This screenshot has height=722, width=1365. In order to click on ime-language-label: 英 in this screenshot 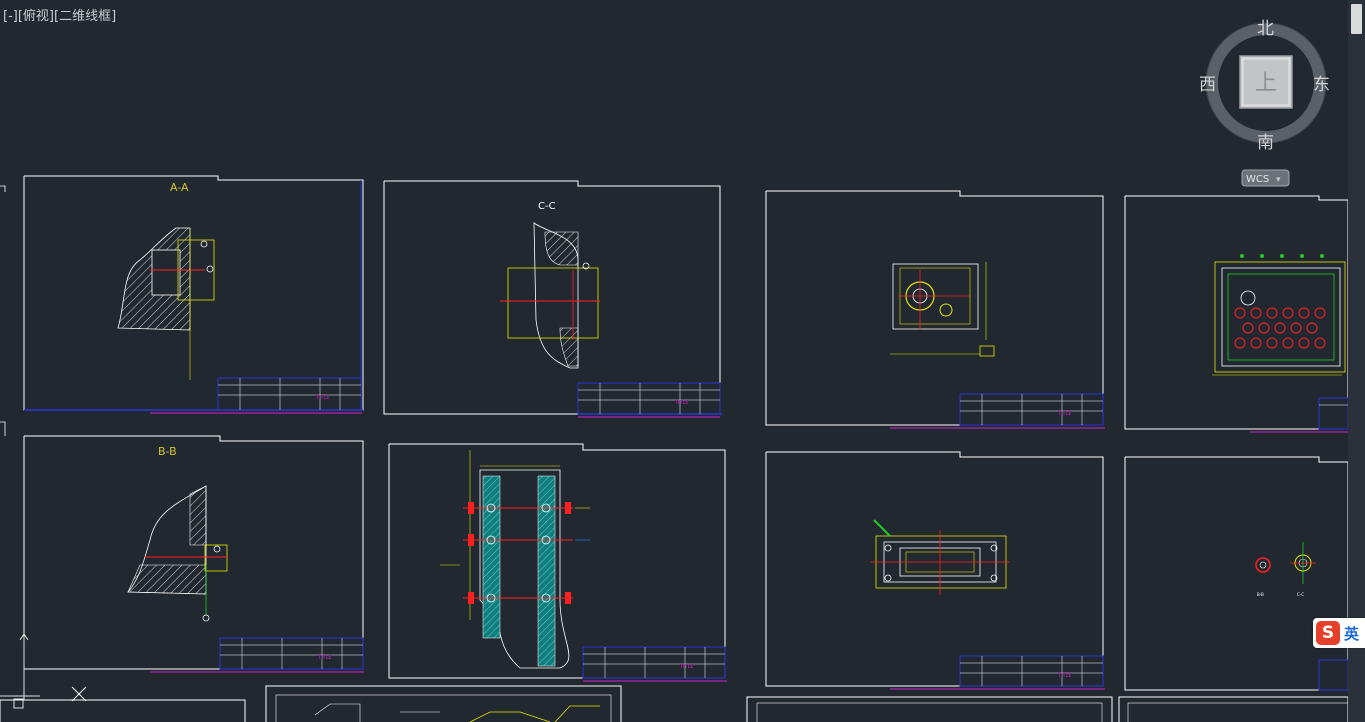, I will do `click(1351, 633)`.